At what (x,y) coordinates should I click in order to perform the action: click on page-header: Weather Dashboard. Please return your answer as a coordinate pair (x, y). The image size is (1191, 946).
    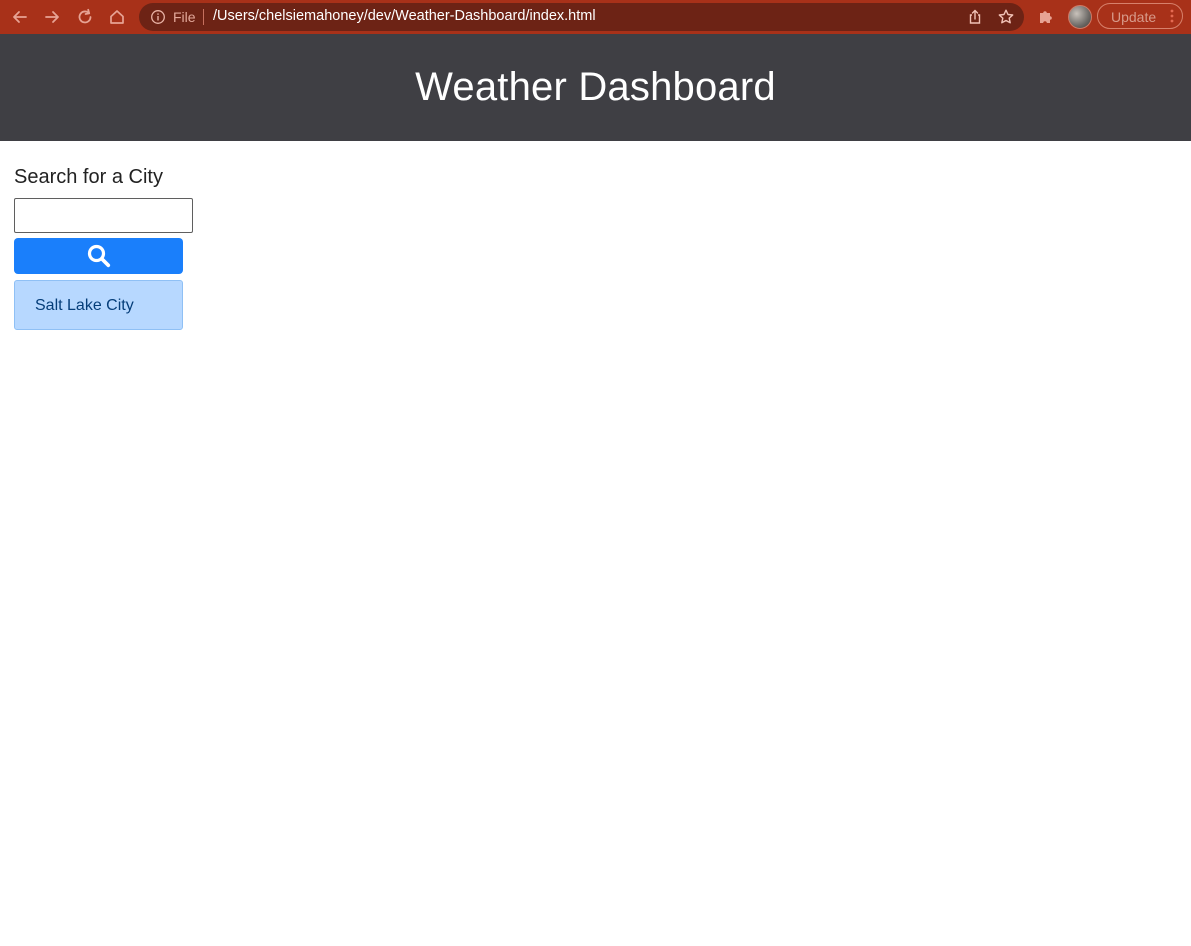
    Looking at the image, I should click on (595, 87).